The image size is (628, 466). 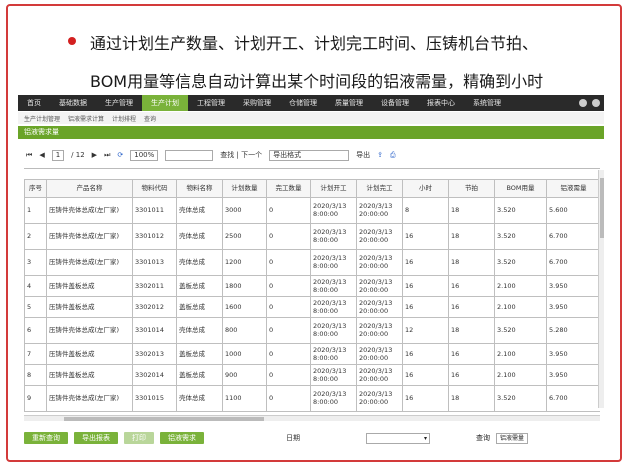 What do you see at coordinates (244, 188) in the screenshot?
I see `column-header: 计划数量` at bounding box center [244, 188].